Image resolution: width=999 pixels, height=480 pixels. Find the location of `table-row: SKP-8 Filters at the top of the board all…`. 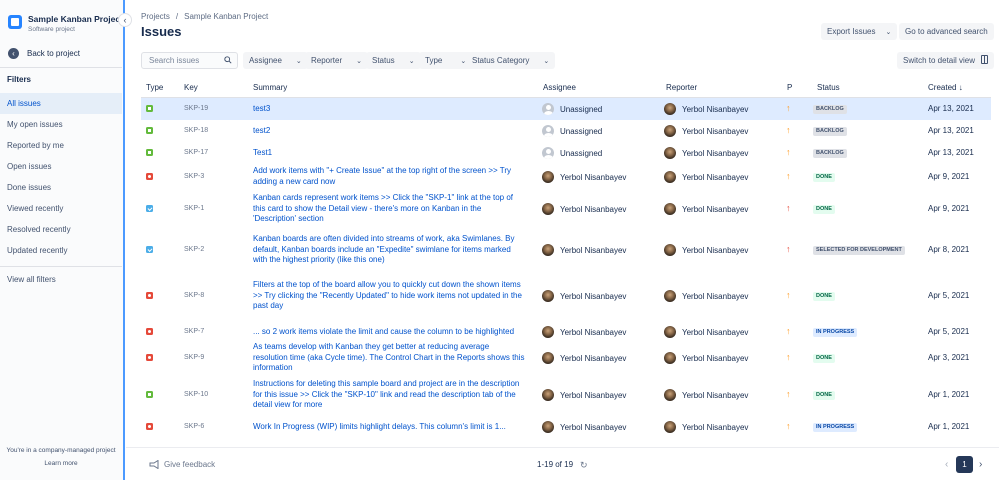

table-row: SKP-8 Filters at the top of the board all… is located at coordinates (566, 296).